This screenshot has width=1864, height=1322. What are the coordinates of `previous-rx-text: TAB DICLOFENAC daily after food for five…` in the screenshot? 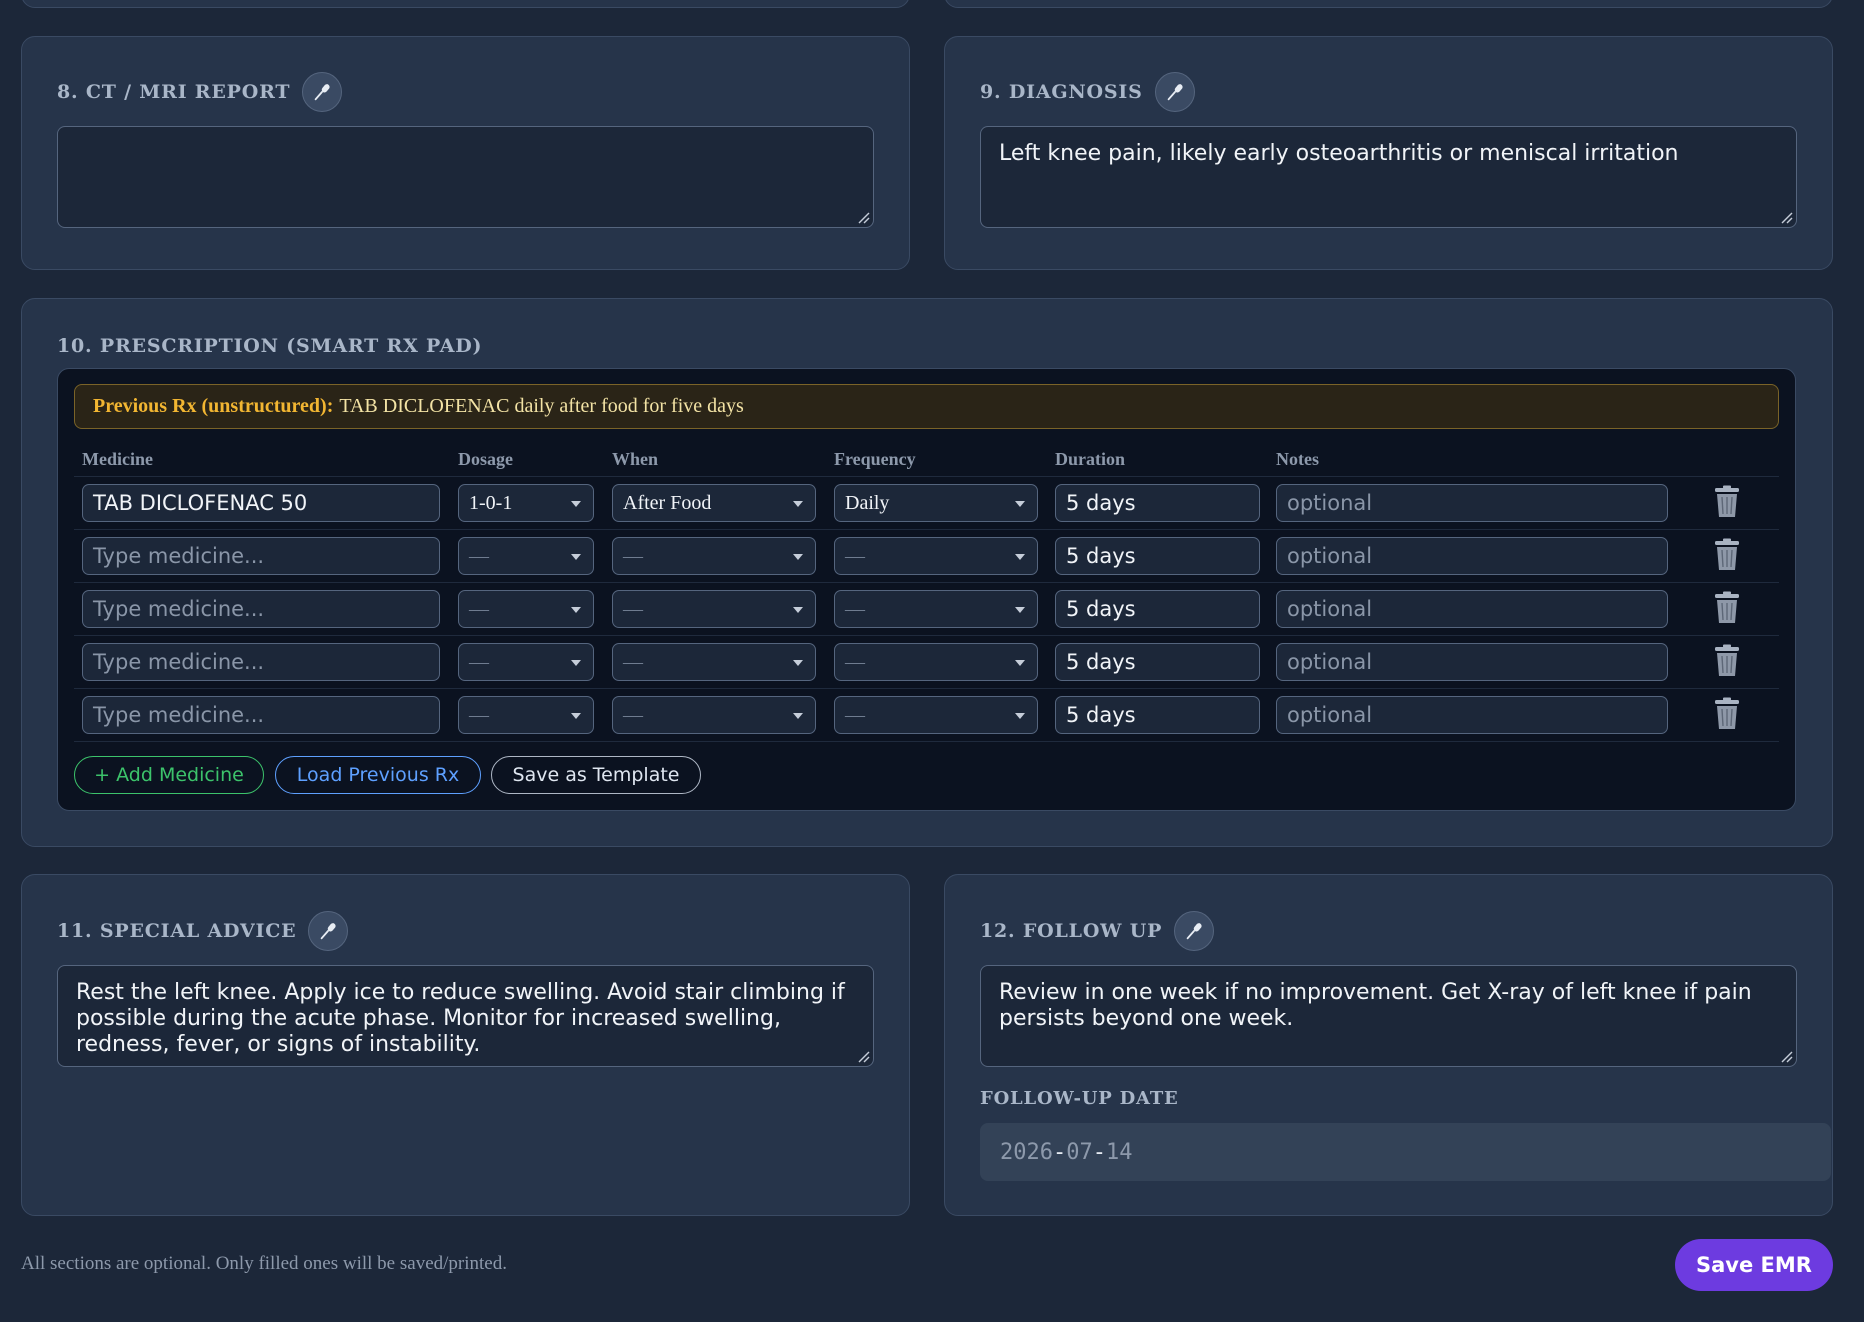 It's located at (541, 406).